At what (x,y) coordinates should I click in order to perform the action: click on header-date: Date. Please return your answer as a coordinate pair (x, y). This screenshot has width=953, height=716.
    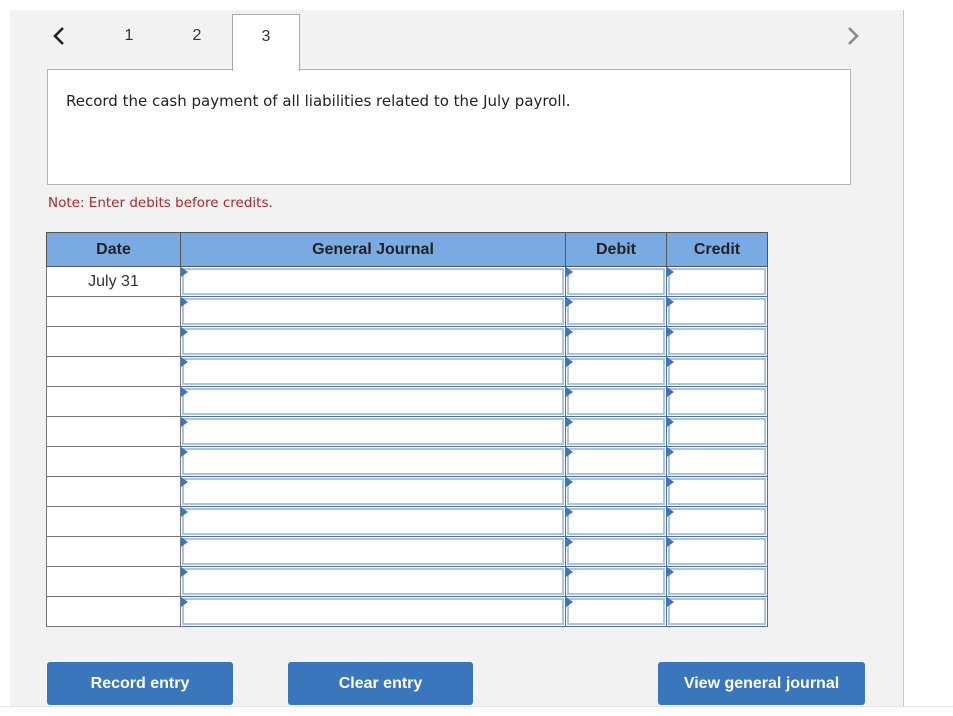
    Looking at the image, I should click on (113, 249).